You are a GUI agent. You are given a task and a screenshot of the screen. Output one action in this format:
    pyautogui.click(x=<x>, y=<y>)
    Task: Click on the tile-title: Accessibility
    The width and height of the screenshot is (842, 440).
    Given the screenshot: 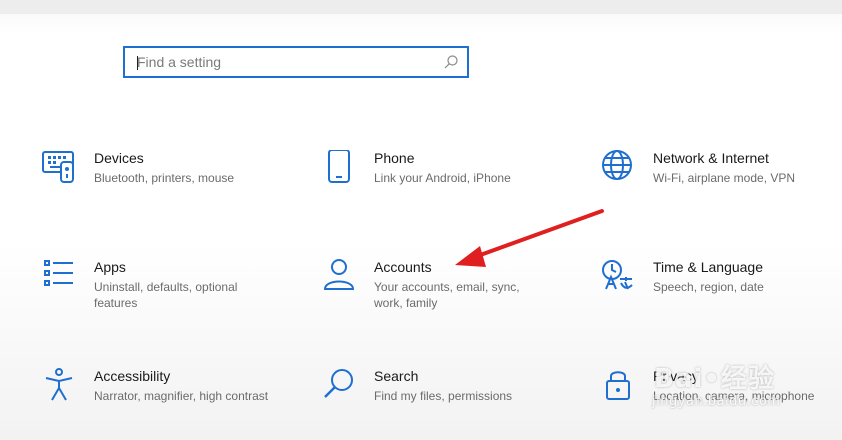 What is the action you would take?
    pyautogui.click(x=132, y=376)
    